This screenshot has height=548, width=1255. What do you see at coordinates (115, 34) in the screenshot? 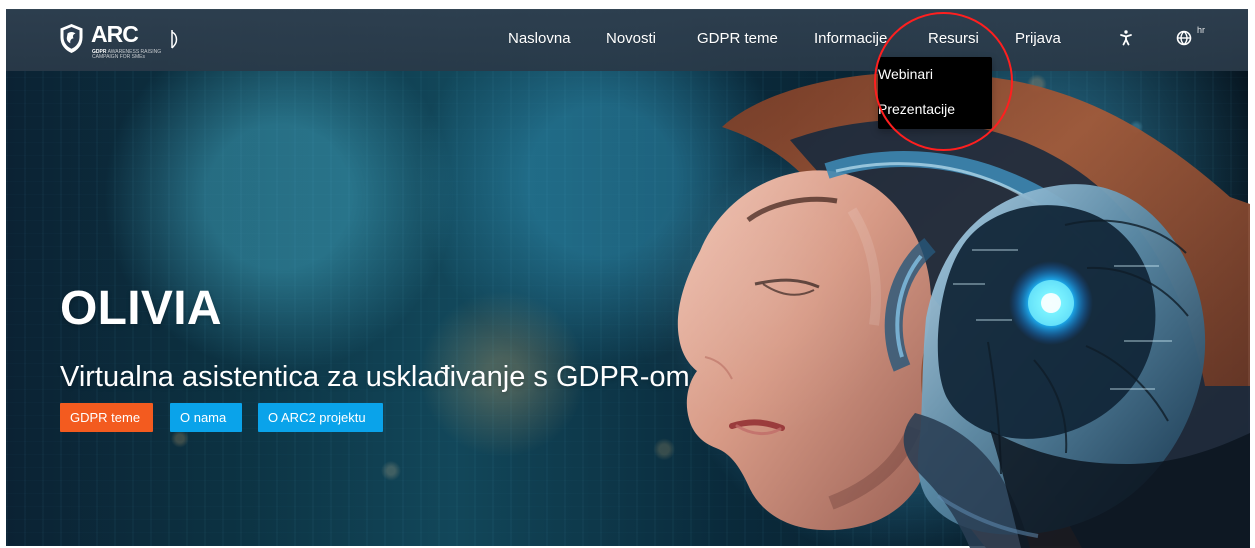
I see `brand-name: ARC` at bounding box center [115, 34].